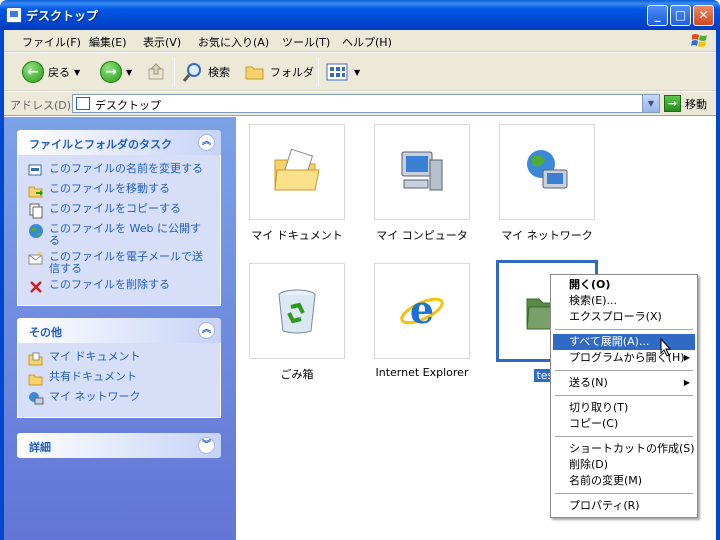  I want to click on panel-title: 詳細, so click(40, 447).